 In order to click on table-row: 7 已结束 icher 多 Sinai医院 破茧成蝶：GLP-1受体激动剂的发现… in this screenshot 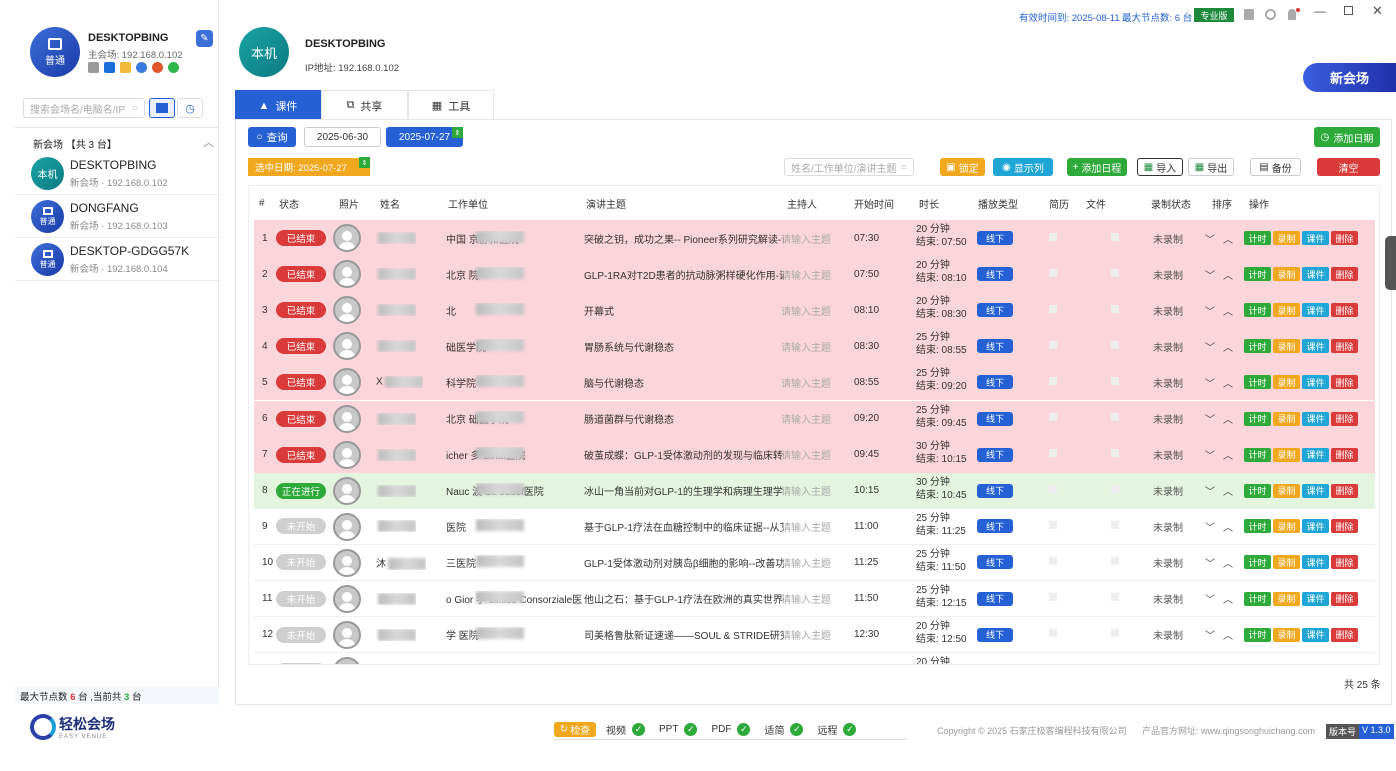, I will do `click(814, 454)`.